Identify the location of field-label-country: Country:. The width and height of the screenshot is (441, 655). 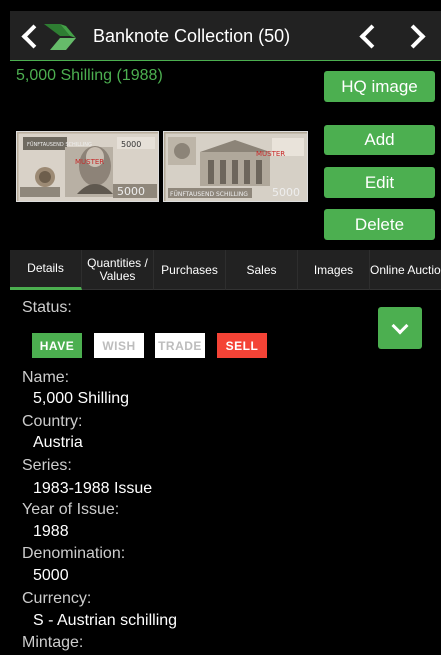
(52, 421).